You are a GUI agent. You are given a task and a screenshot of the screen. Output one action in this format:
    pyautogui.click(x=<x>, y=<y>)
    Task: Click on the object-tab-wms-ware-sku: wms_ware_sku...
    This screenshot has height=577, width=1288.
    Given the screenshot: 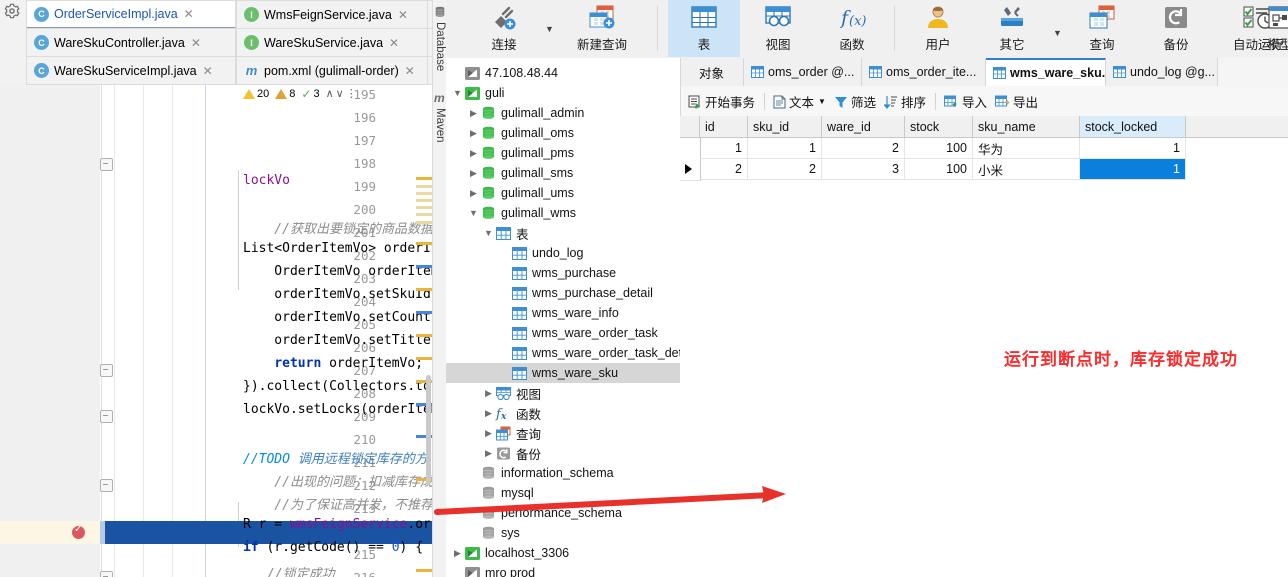 What is the action you would take?
    pyautogui.click(x=1049, y=72)
    